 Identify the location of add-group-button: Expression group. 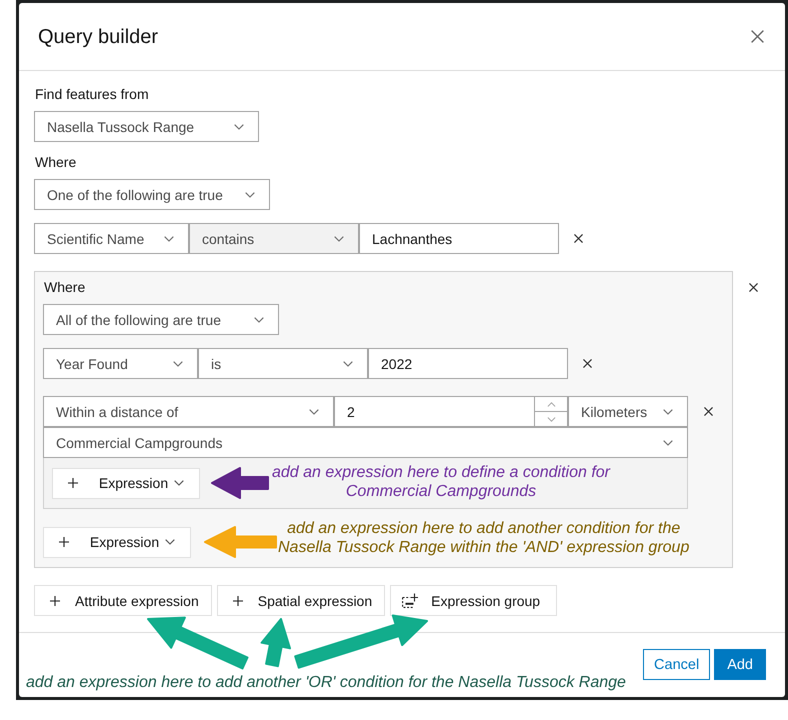
(474, 600).